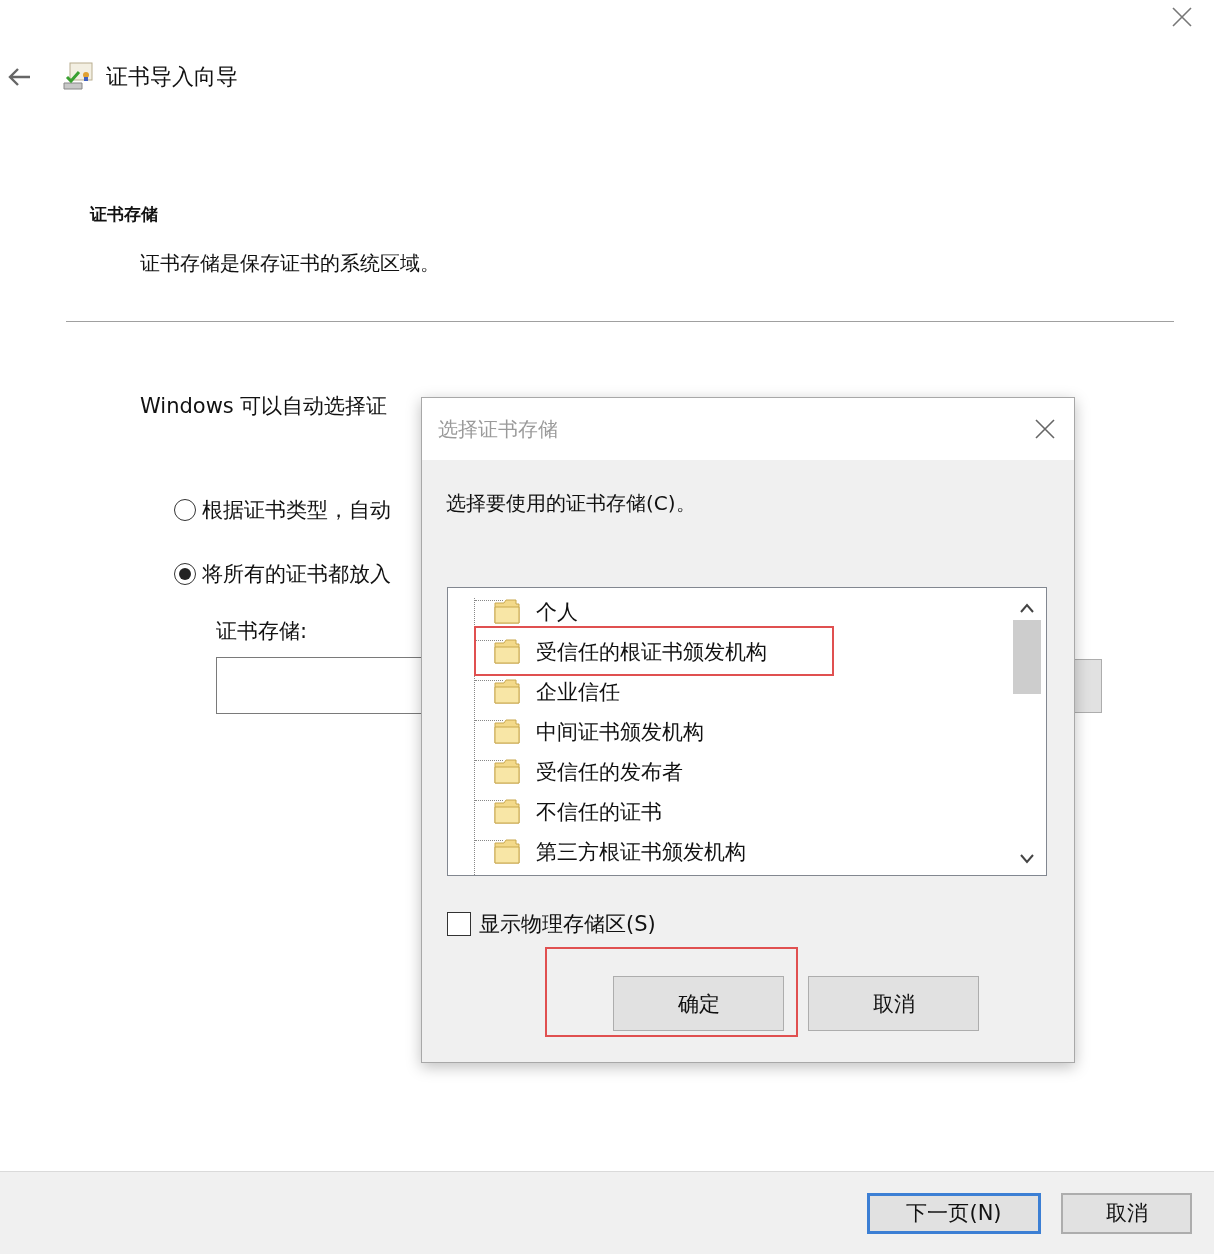 The width and height of the screenshot is (1214, 1254). What do you see at coordinates (172, 77) in the screenshot?
I see `window-title: 证书导入向导` at bounding box center [172, 77].